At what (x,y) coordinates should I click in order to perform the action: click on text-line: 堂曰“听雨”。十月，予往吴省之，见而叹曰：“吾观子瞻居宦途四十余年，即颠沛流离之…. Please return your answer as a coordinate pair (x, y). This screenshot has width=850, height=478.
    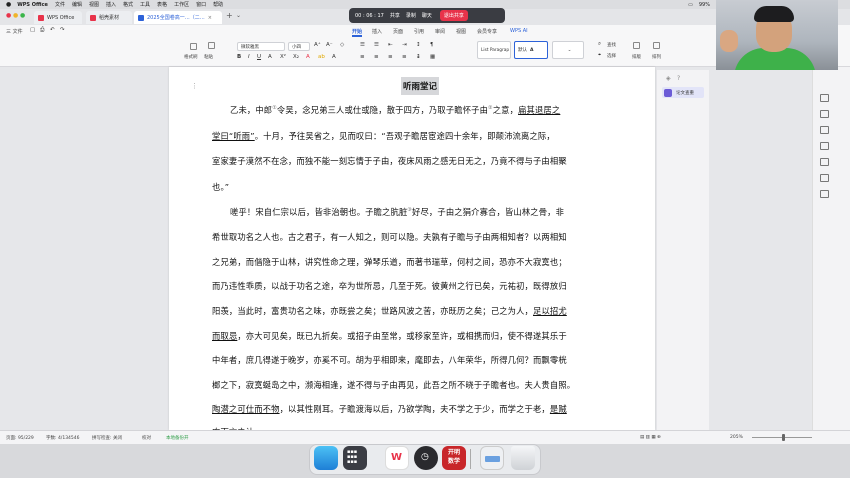
    Looking at the image, I should click on (383, 136).